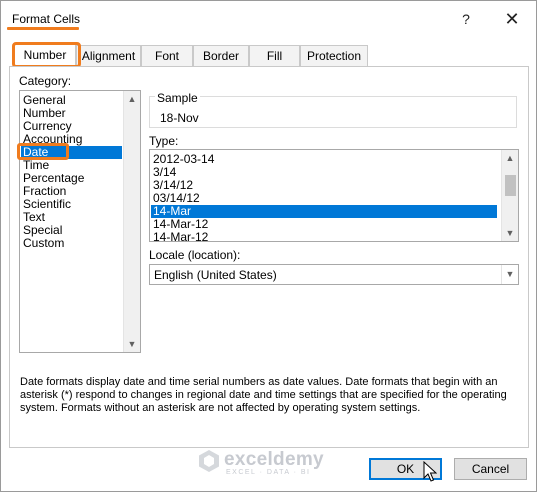 The width and height of the screenshot is (537, 492). Describe the element at coordinates (45, 81) in the screenshot. I see `category-label: Category:` at that location.